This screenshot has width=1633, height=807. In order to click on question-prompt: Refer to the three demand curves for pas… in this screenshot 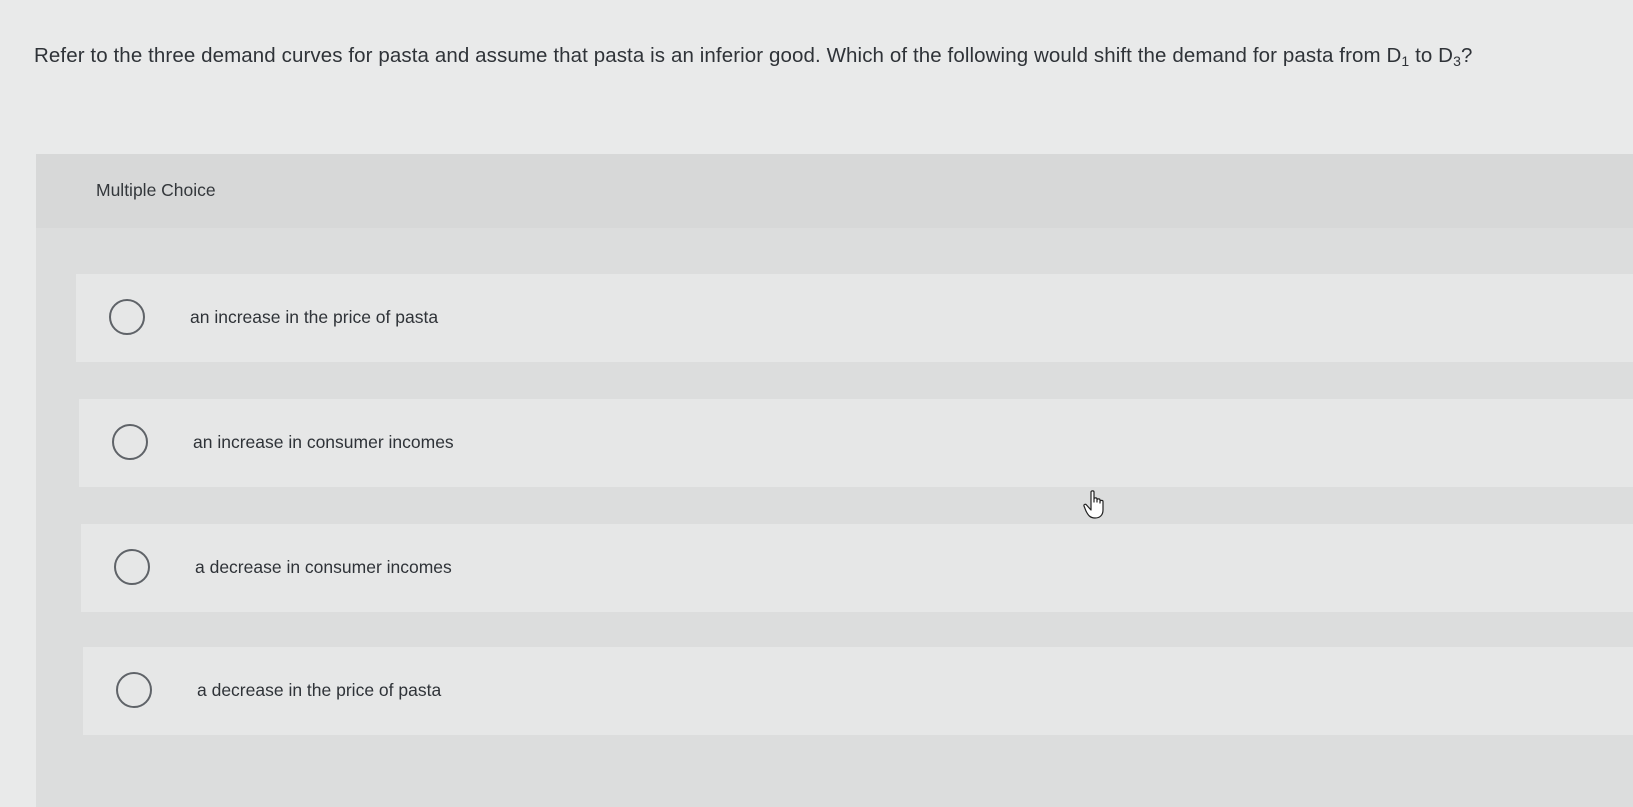, I will do `click(753, 56)`.